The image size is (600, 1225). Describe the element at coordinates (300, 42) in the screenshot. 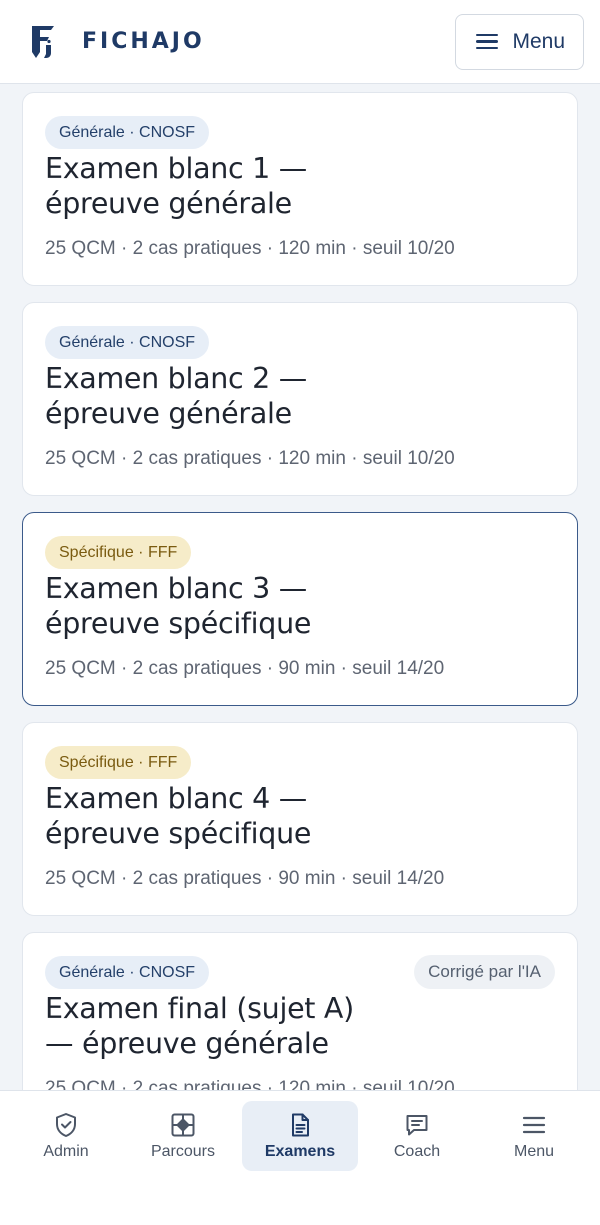

I see `top-header: FICHAJO Menu` at that location.